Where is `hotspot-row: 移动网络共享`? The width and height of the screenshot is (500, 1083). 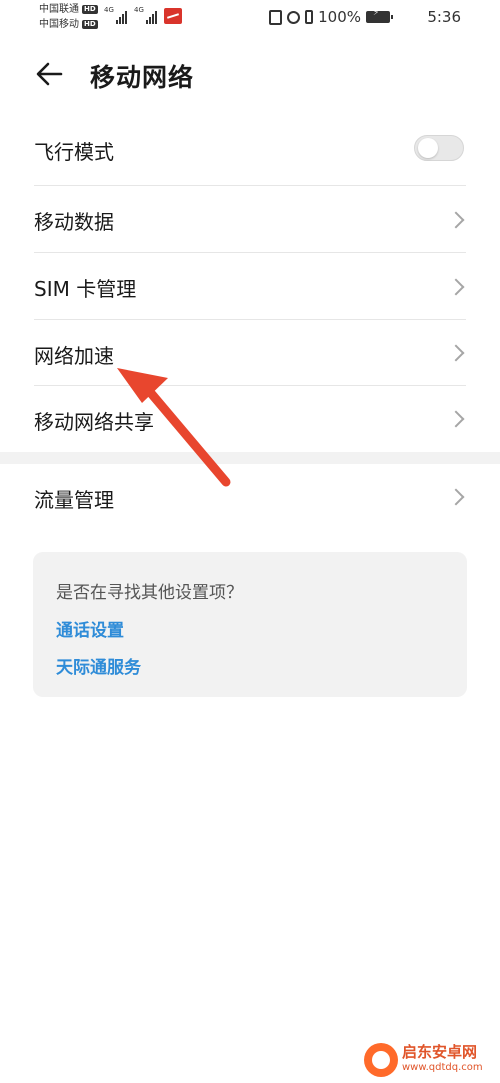 hotspot-row: 移动网络共享 is located at coordinates (250, 419).